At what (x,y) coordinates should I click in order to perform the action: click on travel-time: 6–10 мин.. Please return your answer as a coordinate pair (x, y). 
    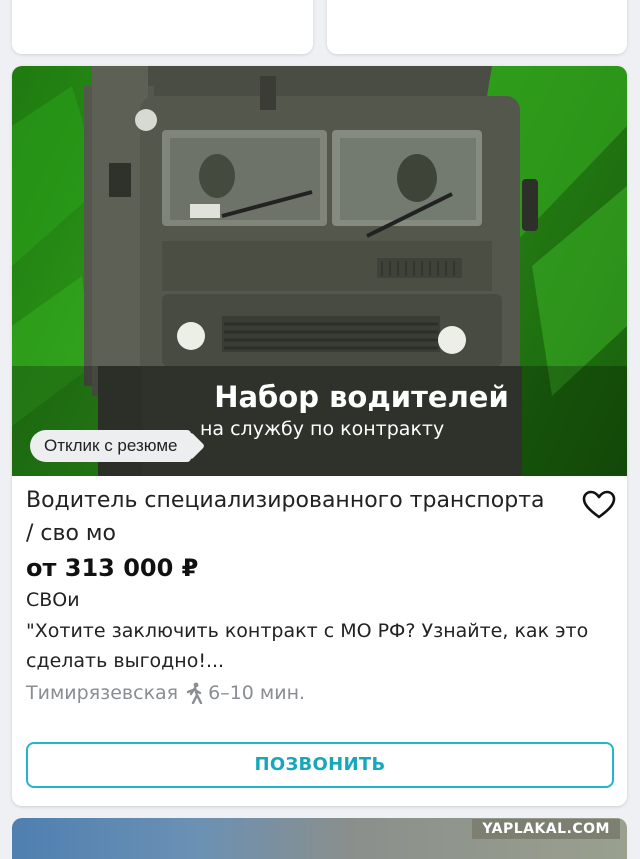
    Looking at the image, I should click on (257, 693).